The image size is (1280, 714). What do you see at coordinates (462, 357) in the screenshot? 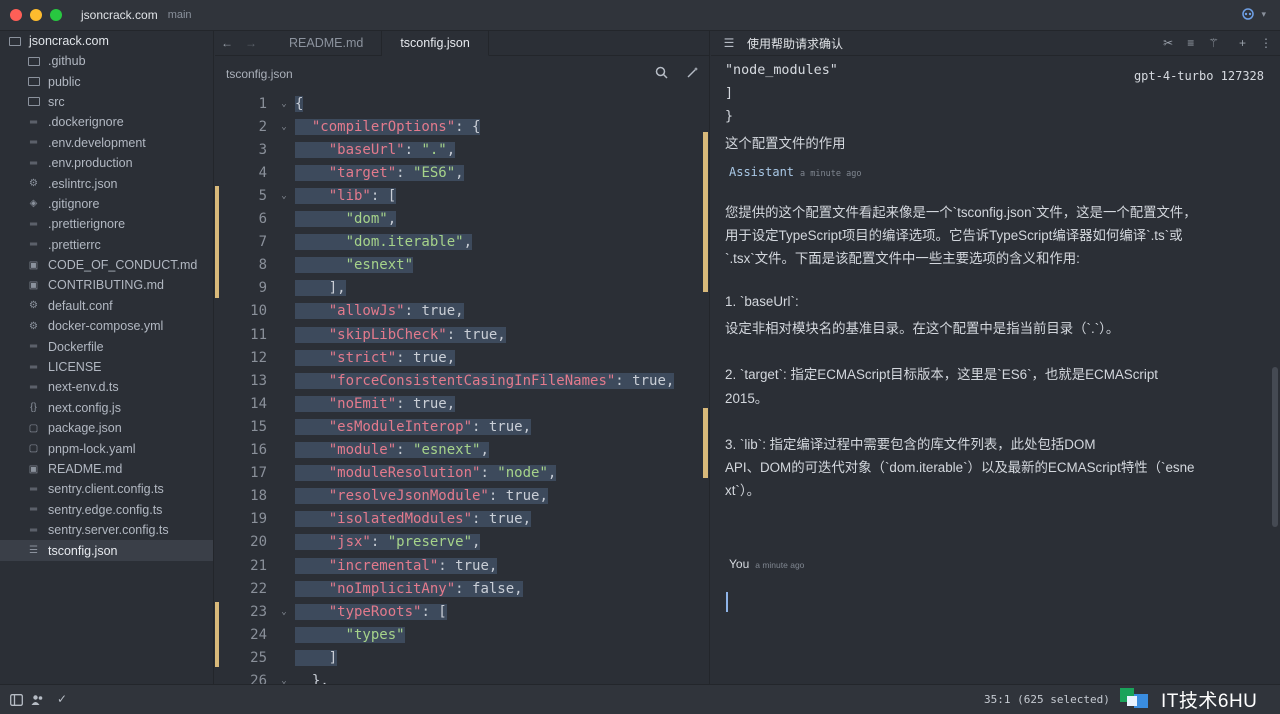
I see `code-line: 12 "strict": true,` at bounding box center [462, 357].